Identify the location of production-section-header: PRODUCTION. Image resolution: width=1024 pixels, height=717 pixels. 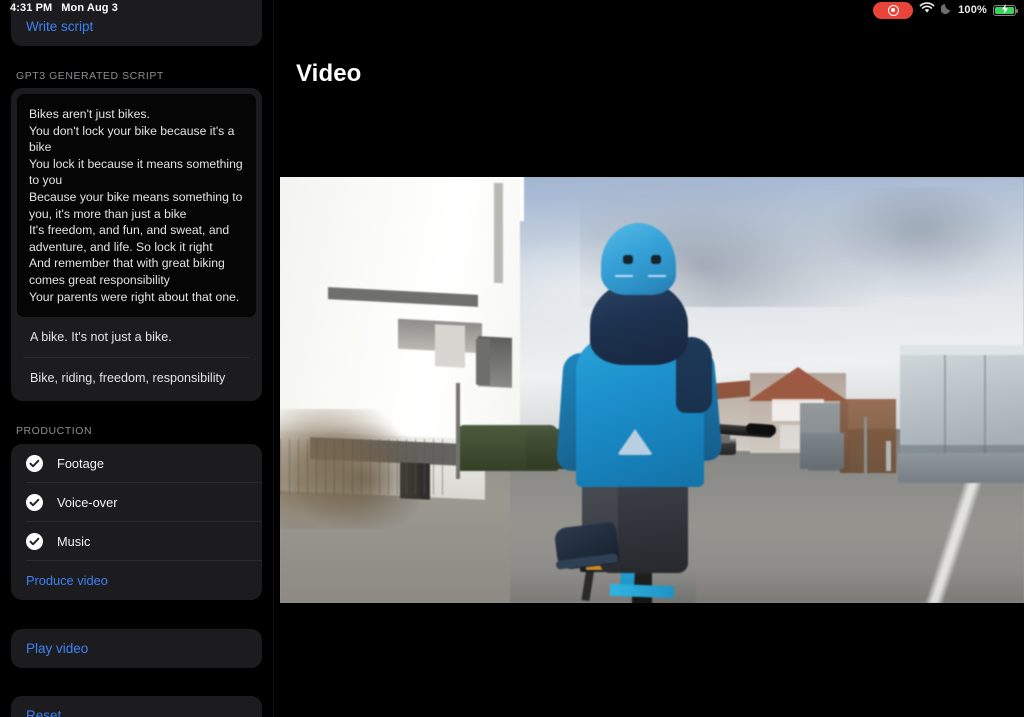
(54, 431).